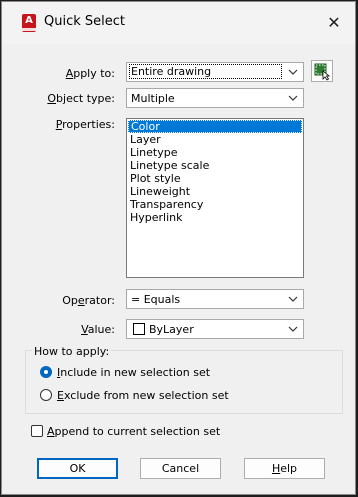 The height and width of the screenshot is (497, 358). Describe the element at coordinates (215, 191) in the screenshot. I see `list-item: Lineweight` at that location.